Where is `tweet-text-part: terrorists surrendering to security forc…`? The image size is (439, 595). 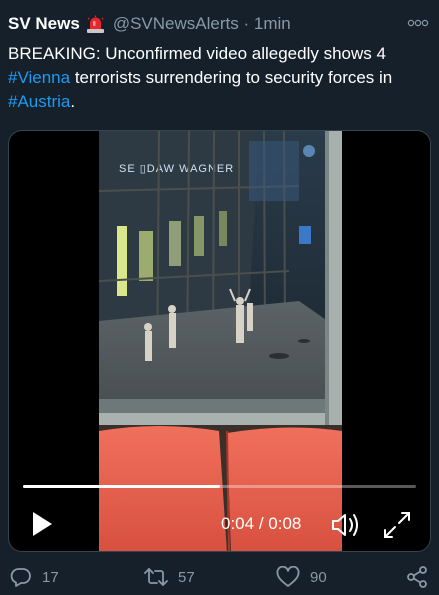
tweet-text-part: terrorists surrendering to security forc… is located at coordinates (231, 77).